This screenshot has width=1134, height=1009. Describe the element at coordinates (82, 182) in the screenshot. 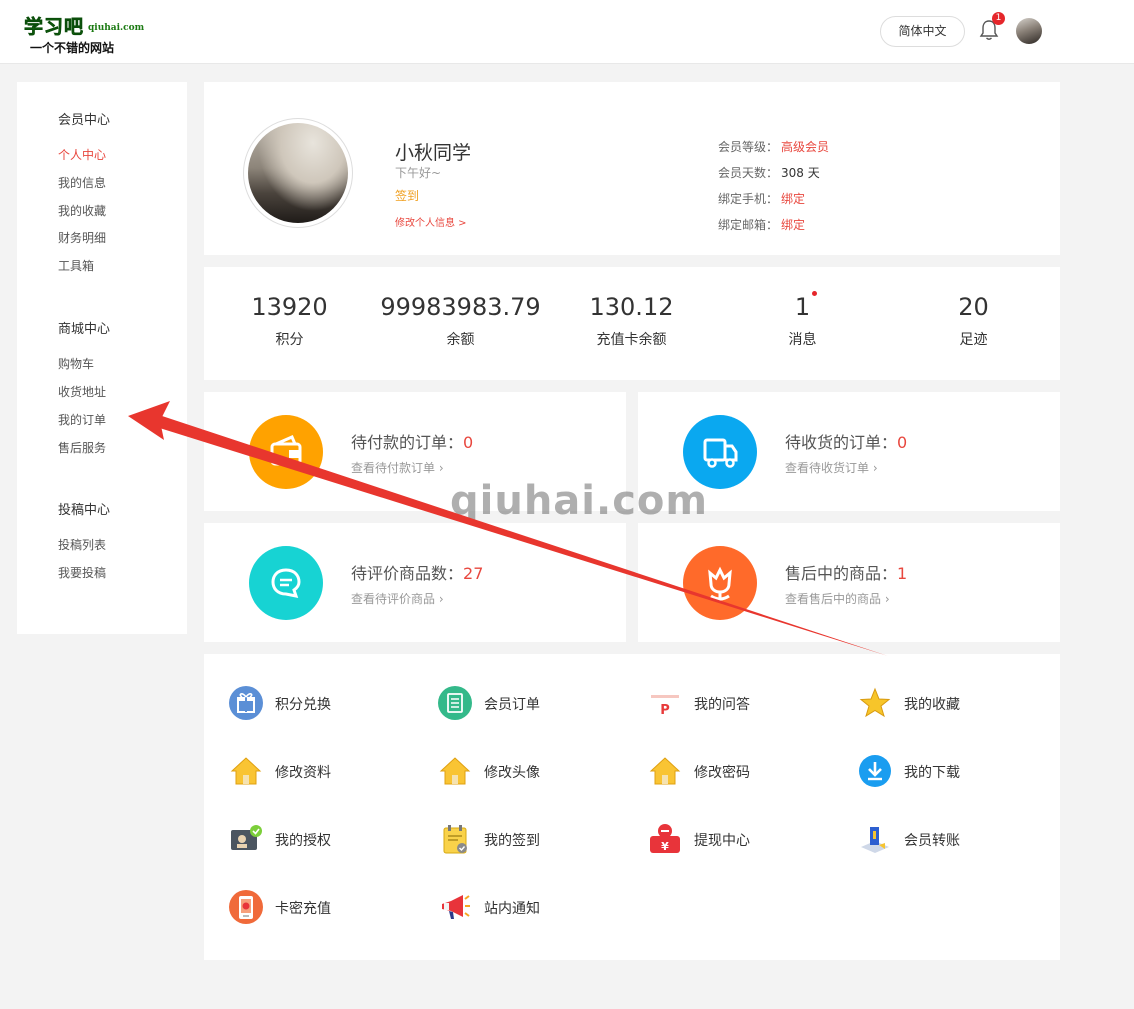

I see `sidebar-item-my-info: 我的信息` at that location.